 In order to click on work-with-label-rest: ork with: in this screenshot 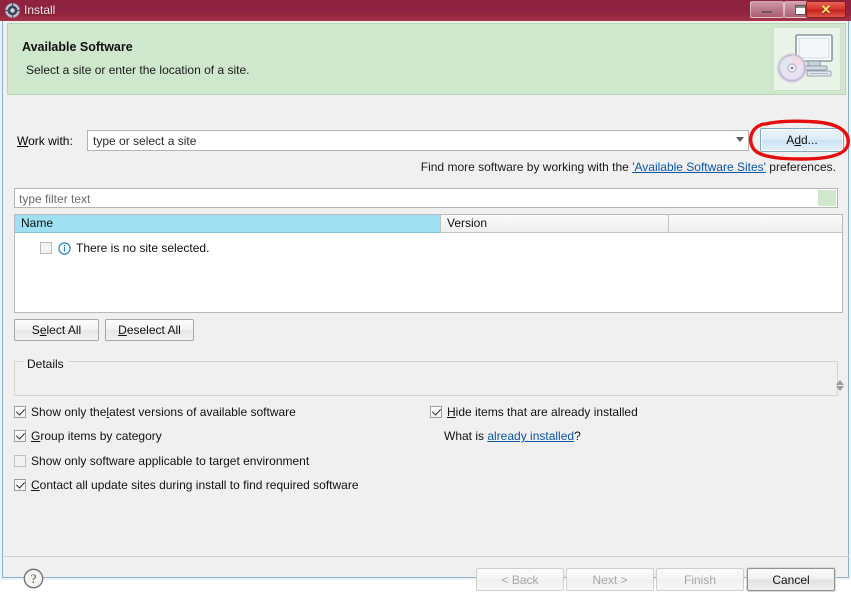, I will do `click(50, 141)`.